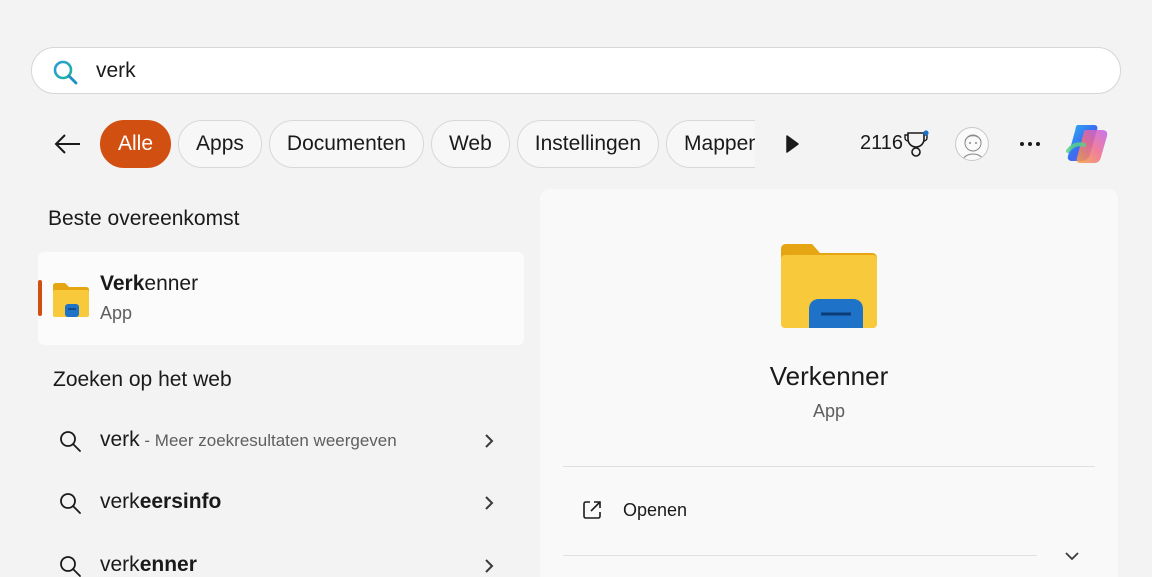 The width and height of the screenshot is (1152, 577). Describe the element at coordinates (973, 147) in the screenshot. I see `avatar-sketch-icon` at that location.